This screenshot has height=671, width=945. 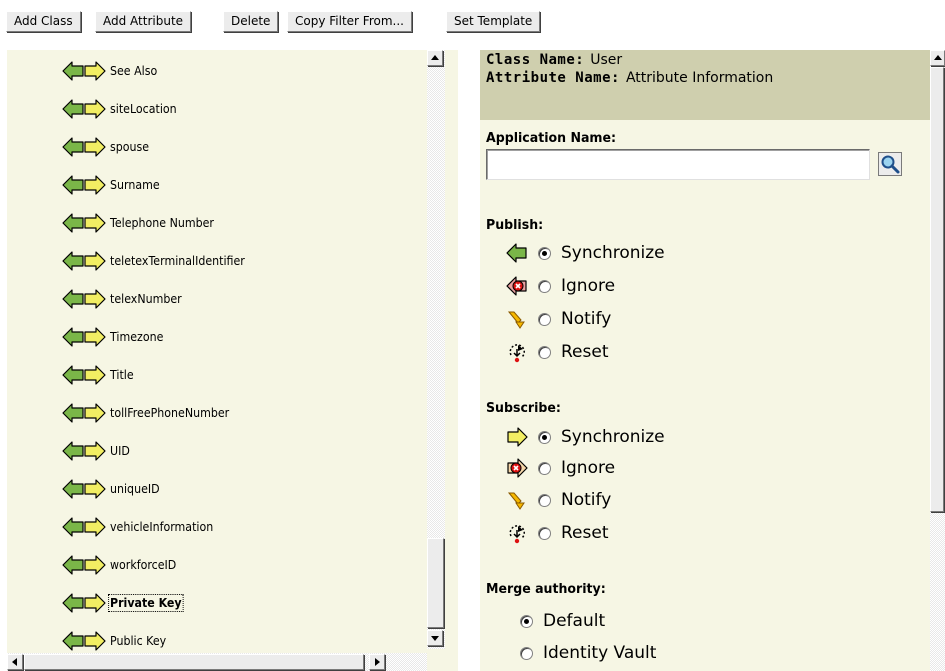 I want to click on details-vertical-scrollbar, so click(x=937, y=360).